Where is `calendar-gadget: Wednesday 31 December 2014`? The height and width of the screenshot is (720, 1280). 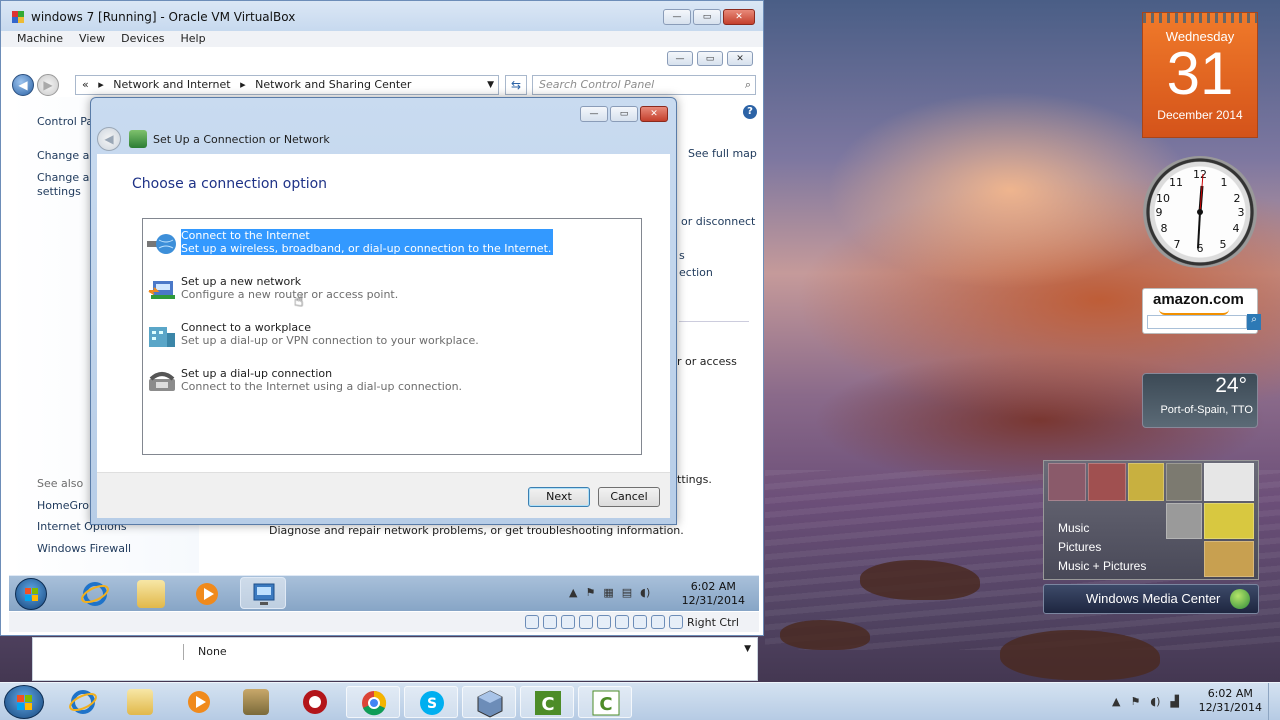
calendar-gadget: Wednesday 31 December 2014 is located at coordinates (1200, 75).